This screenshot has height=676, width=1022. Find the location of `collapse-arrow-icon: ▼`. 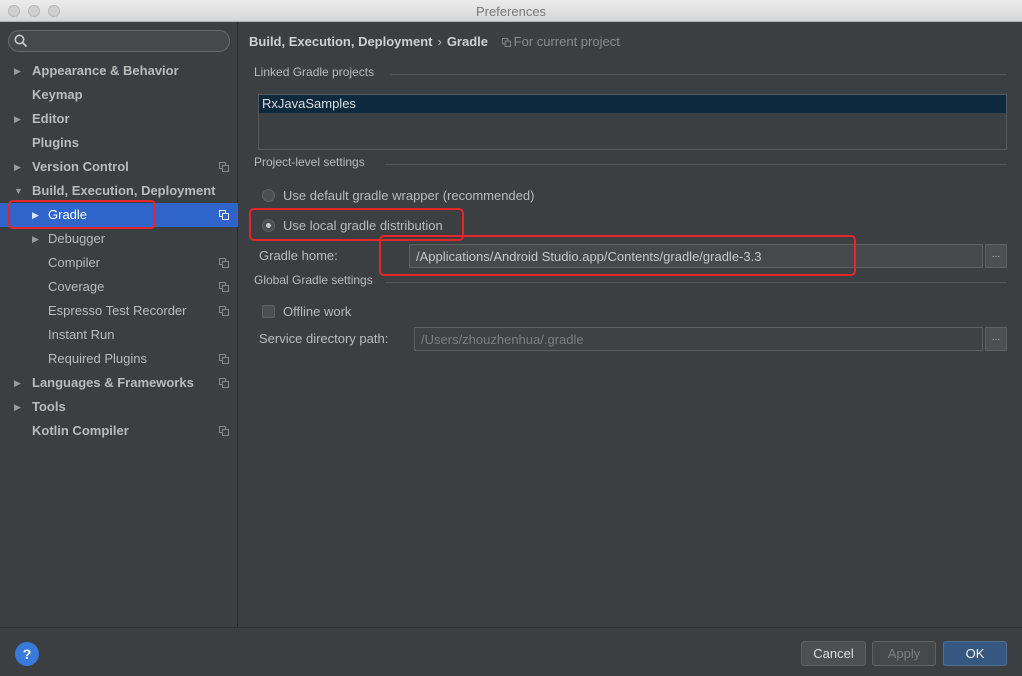

collapse-arrow-icon: ▼ is located at coordinates (18, 191).